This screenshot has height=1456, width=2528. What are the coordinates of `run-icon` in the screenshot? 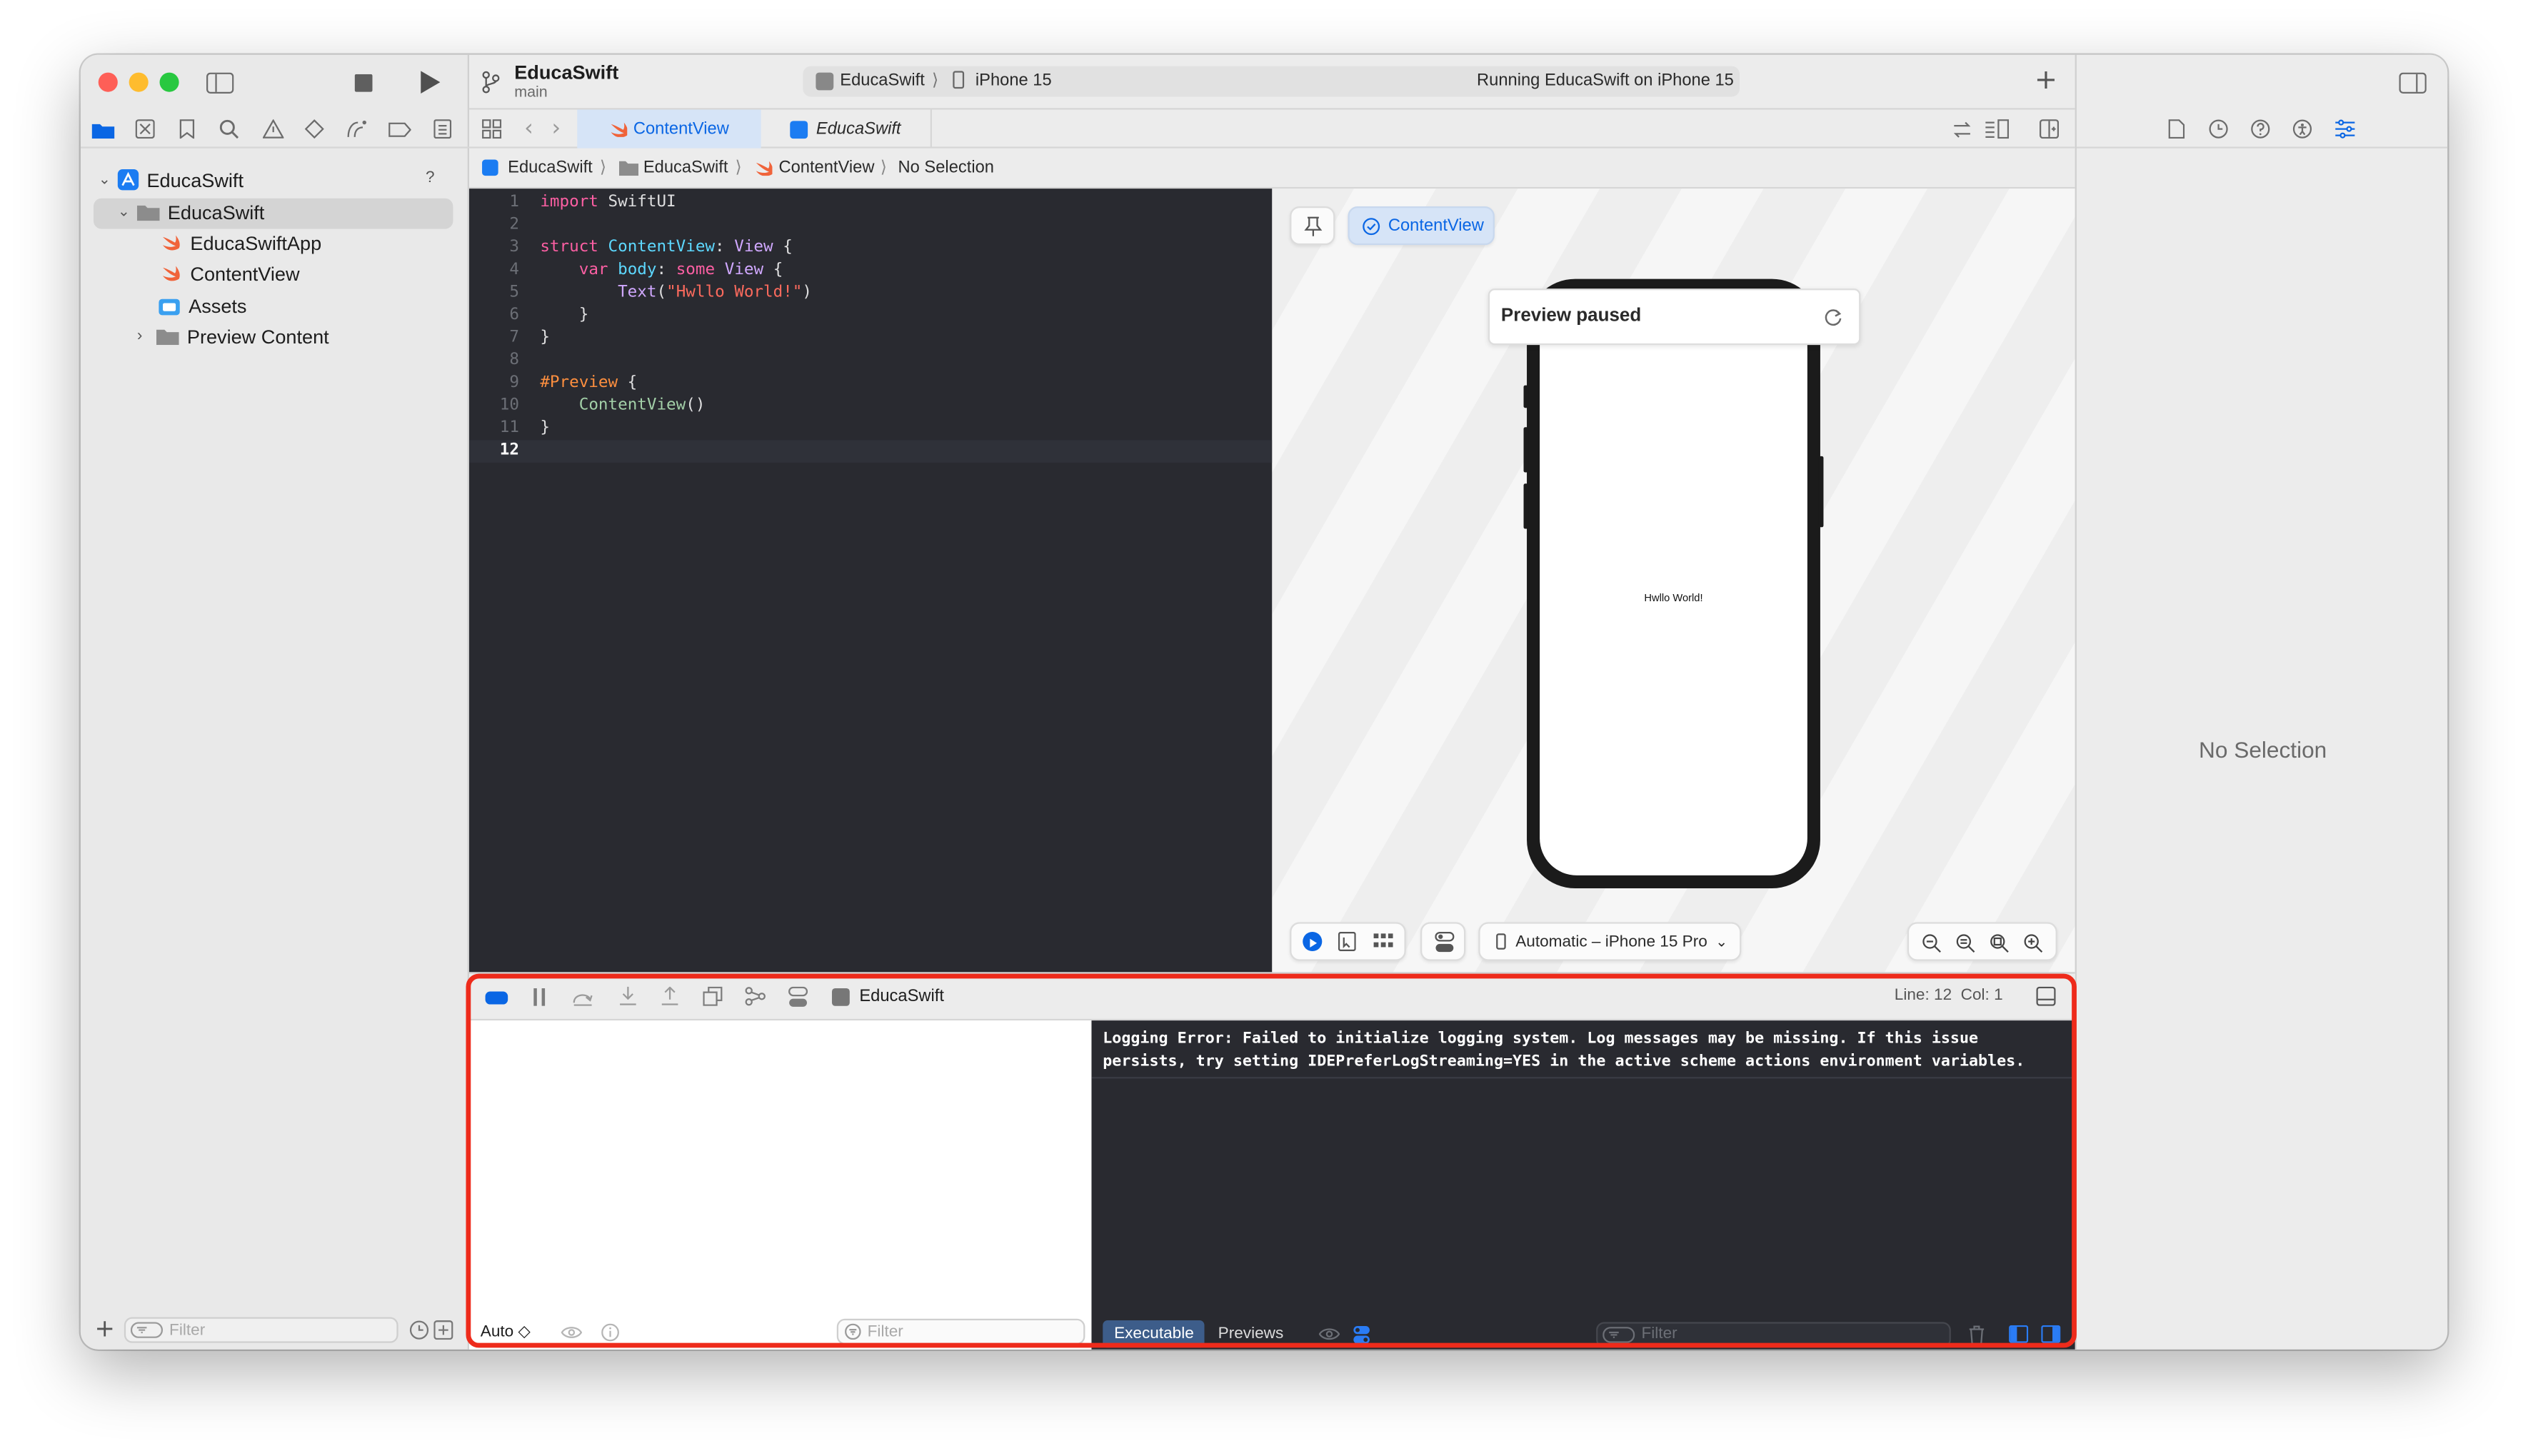 It's located at (428, 82).